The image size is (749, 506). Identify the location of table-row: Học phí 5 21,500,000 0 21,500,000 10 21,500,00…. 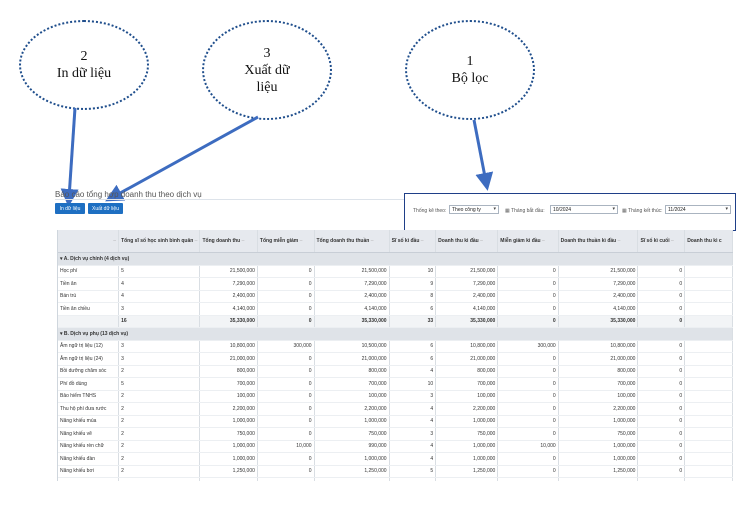
(395, 271).